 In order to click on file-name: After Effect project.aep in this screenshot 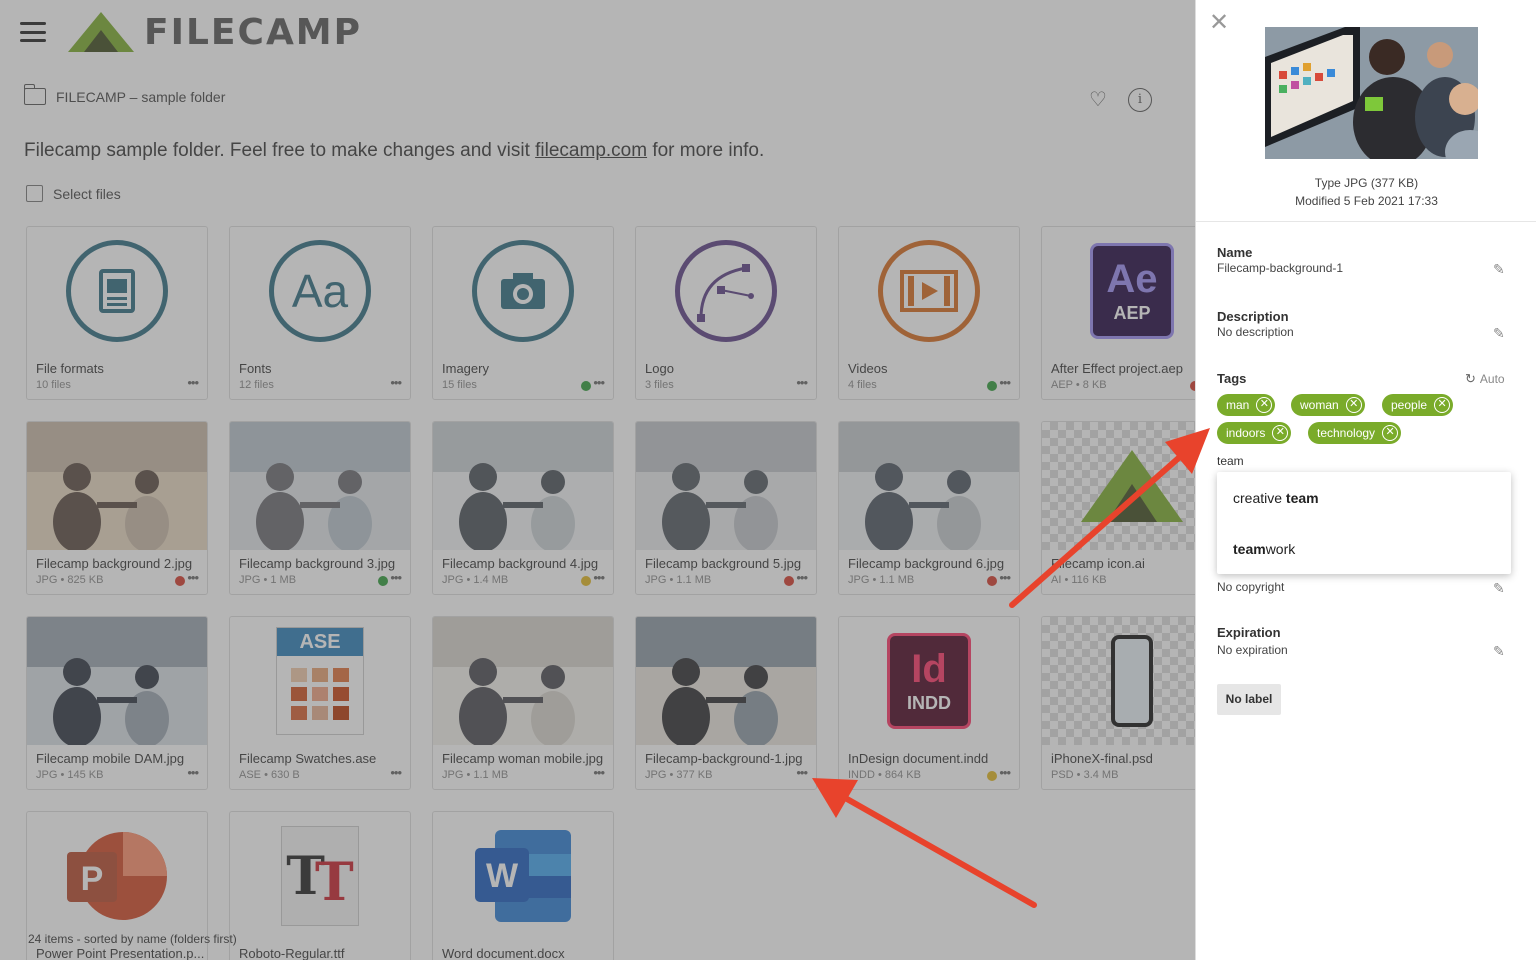, I will do `click(1117, 368)`.